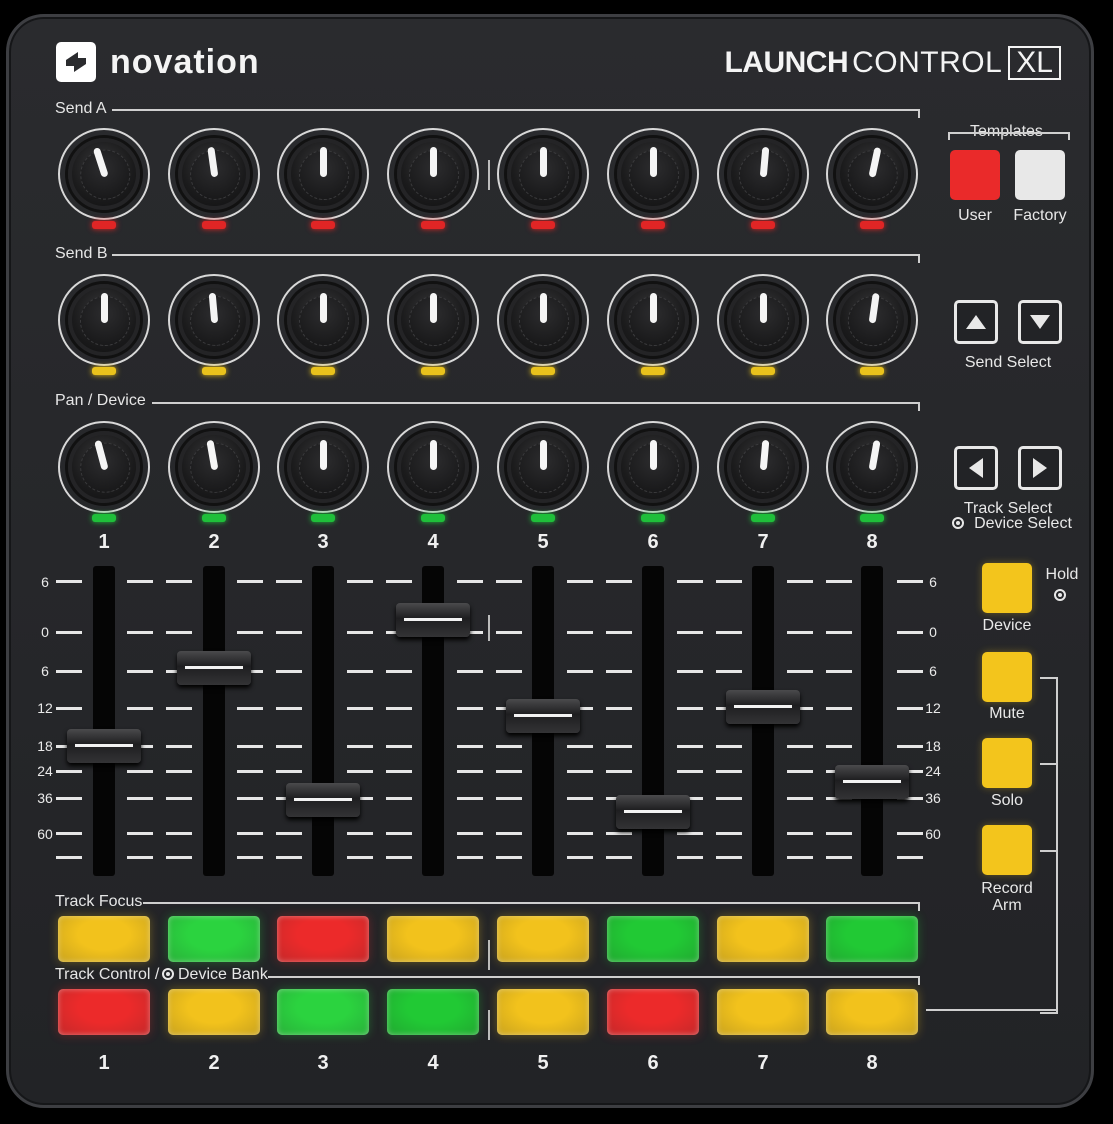 The width and height of the screenshot is (1113, 1124). Describe the element at coordinates (976, 322) in the screenshot. I see `send-up-button` at that location.